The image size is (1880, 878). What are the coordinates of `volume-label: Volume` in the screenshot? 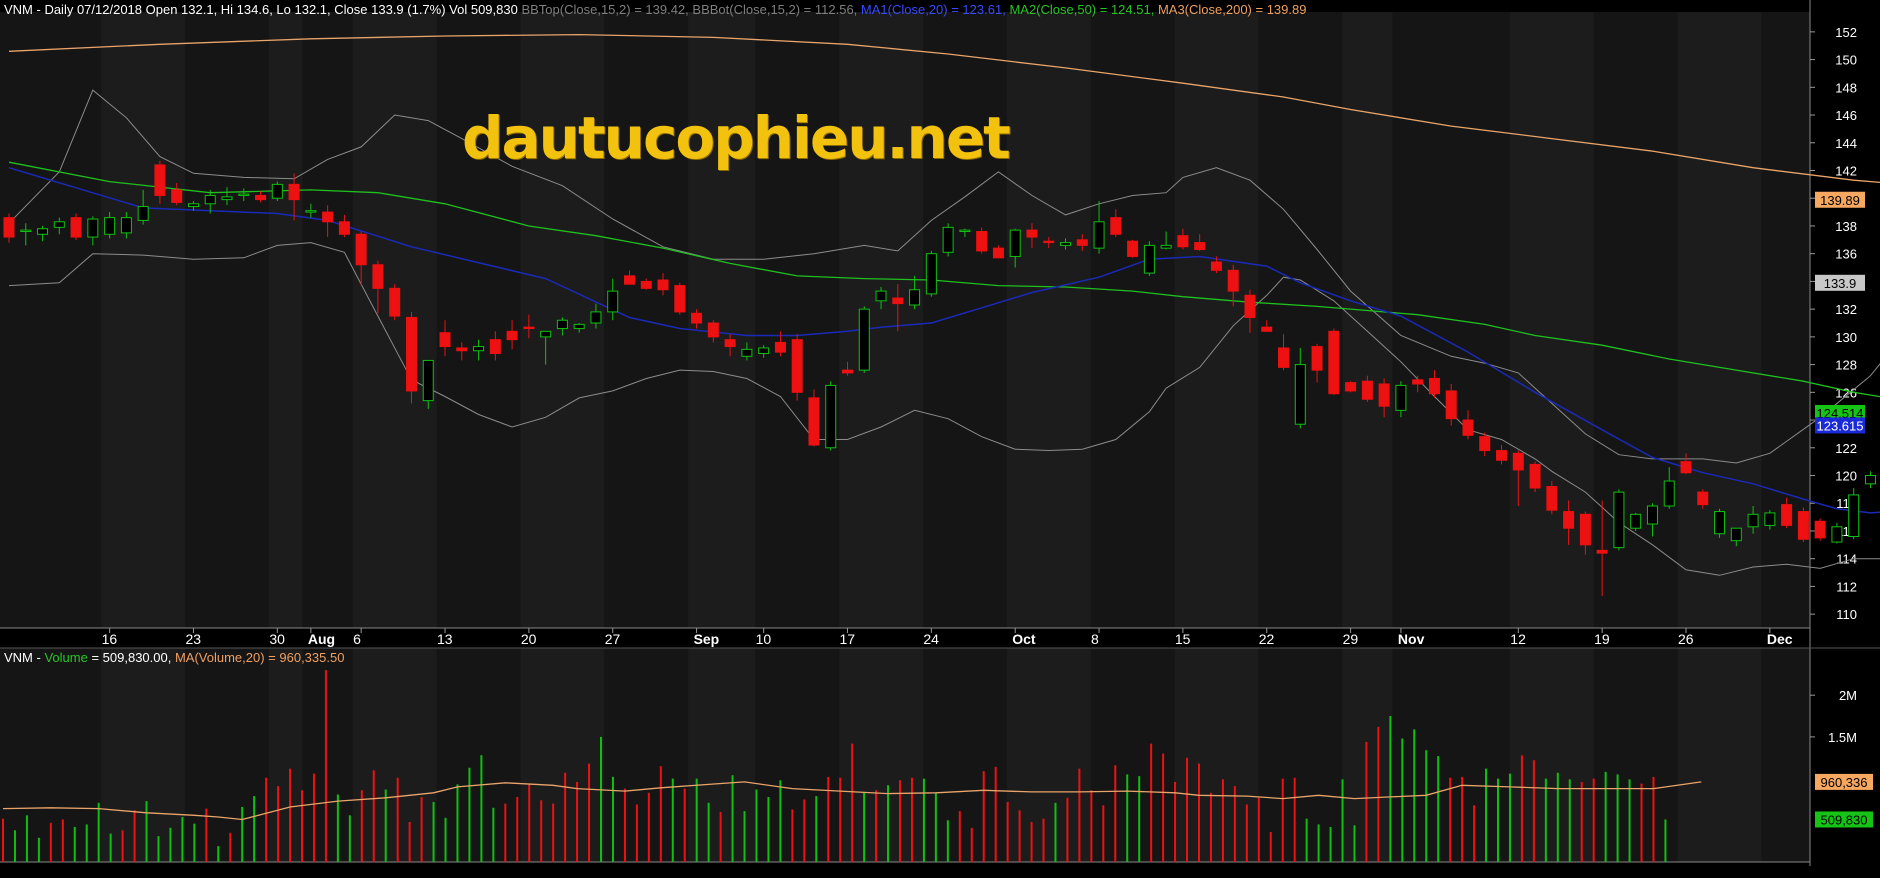 It's located at (66, 657).